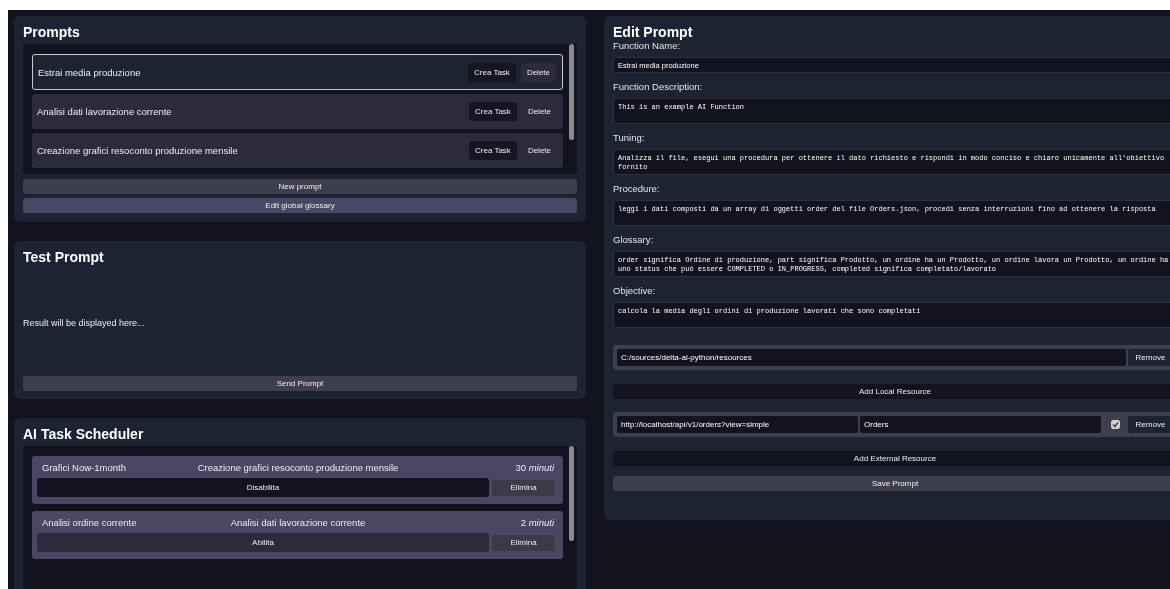 Image resolution: width=1170 pixels, height=589 pixels. I want to click on task-prompt: Creazione grafici resoconto produzione mensile, so click(298, 467).